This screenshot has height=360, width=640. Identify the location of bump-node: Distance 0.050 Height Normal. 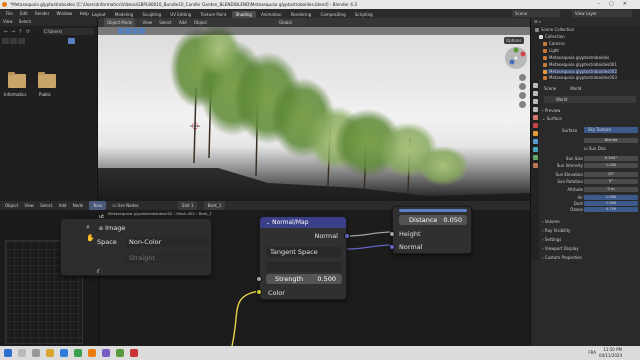
(430, 230).